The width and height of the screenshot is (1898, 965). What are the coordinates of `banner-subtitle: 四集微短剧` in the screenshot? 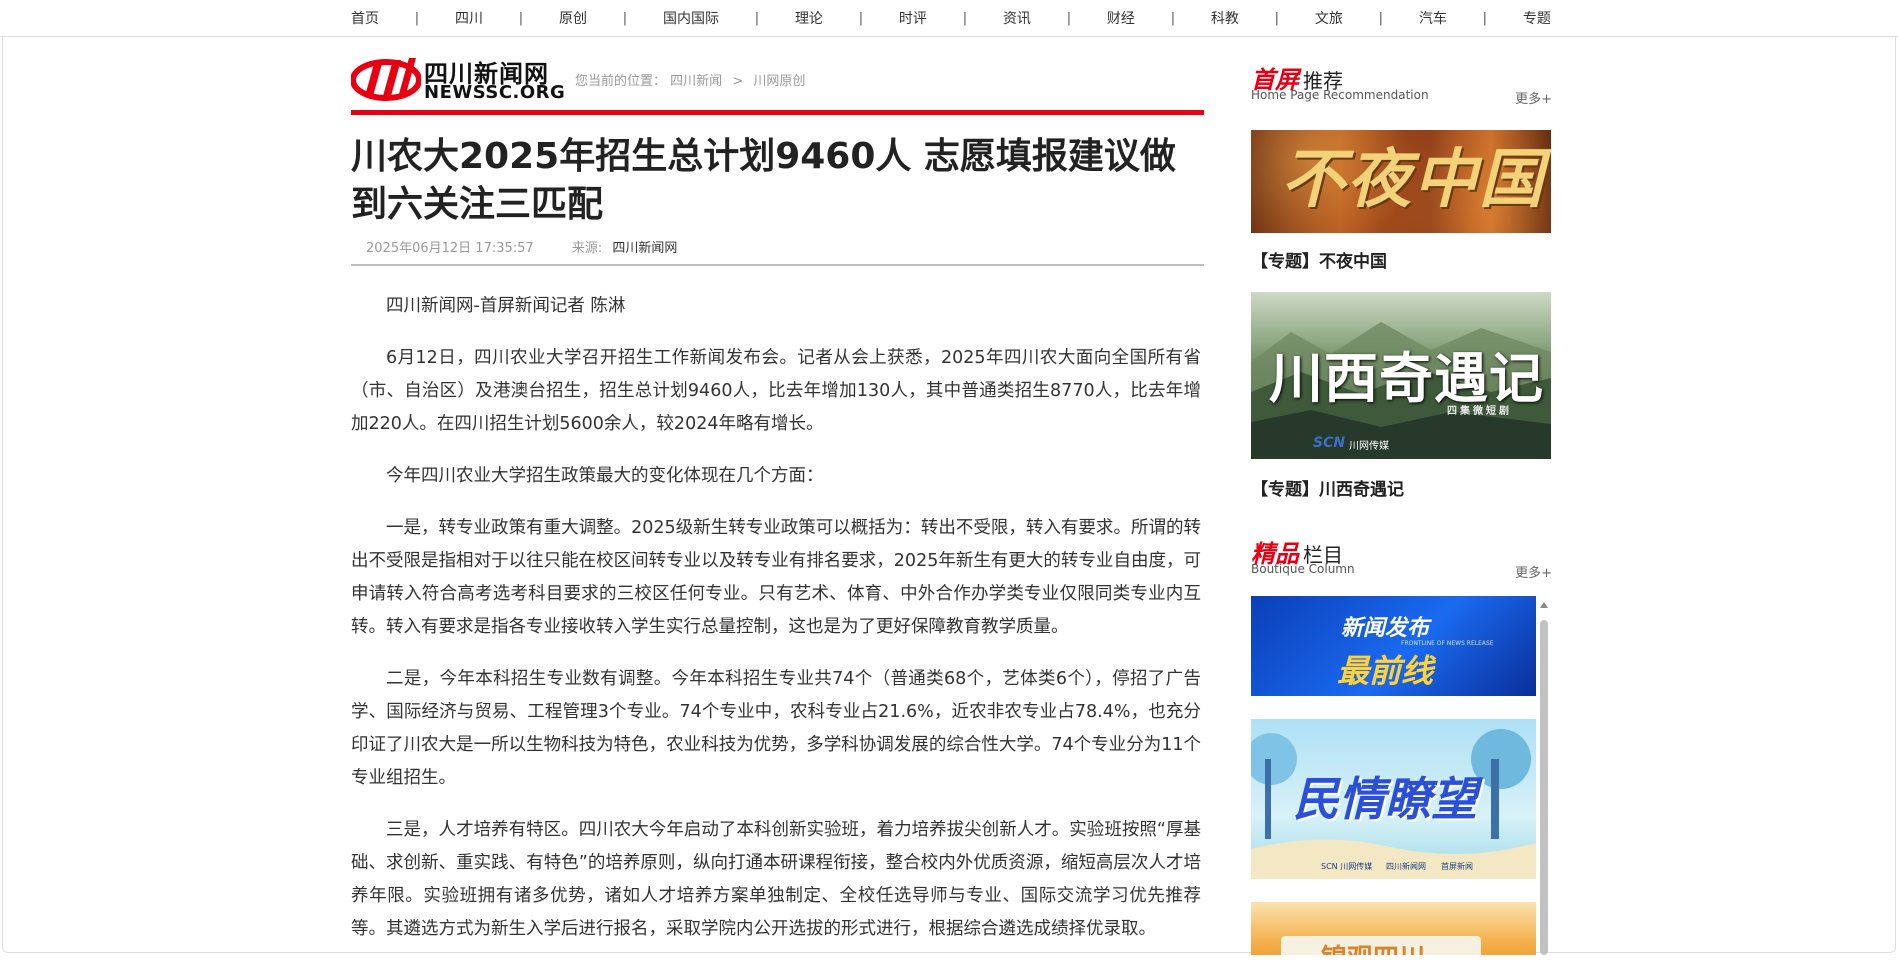 It's located at (1479, 411).